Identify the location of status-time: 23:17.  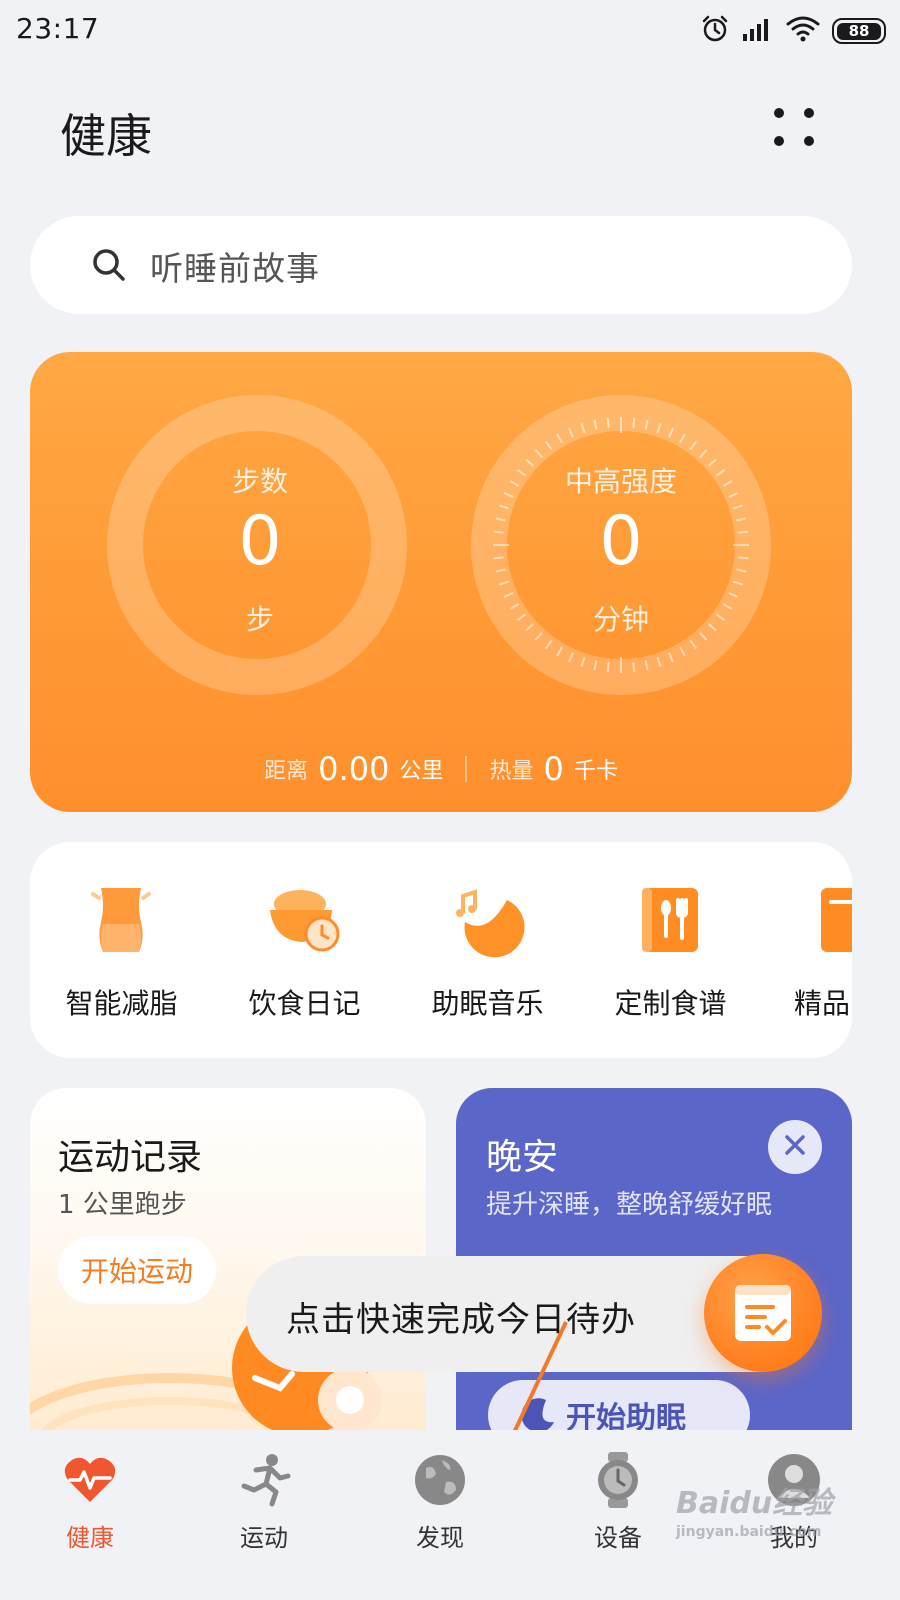
(58, 28).